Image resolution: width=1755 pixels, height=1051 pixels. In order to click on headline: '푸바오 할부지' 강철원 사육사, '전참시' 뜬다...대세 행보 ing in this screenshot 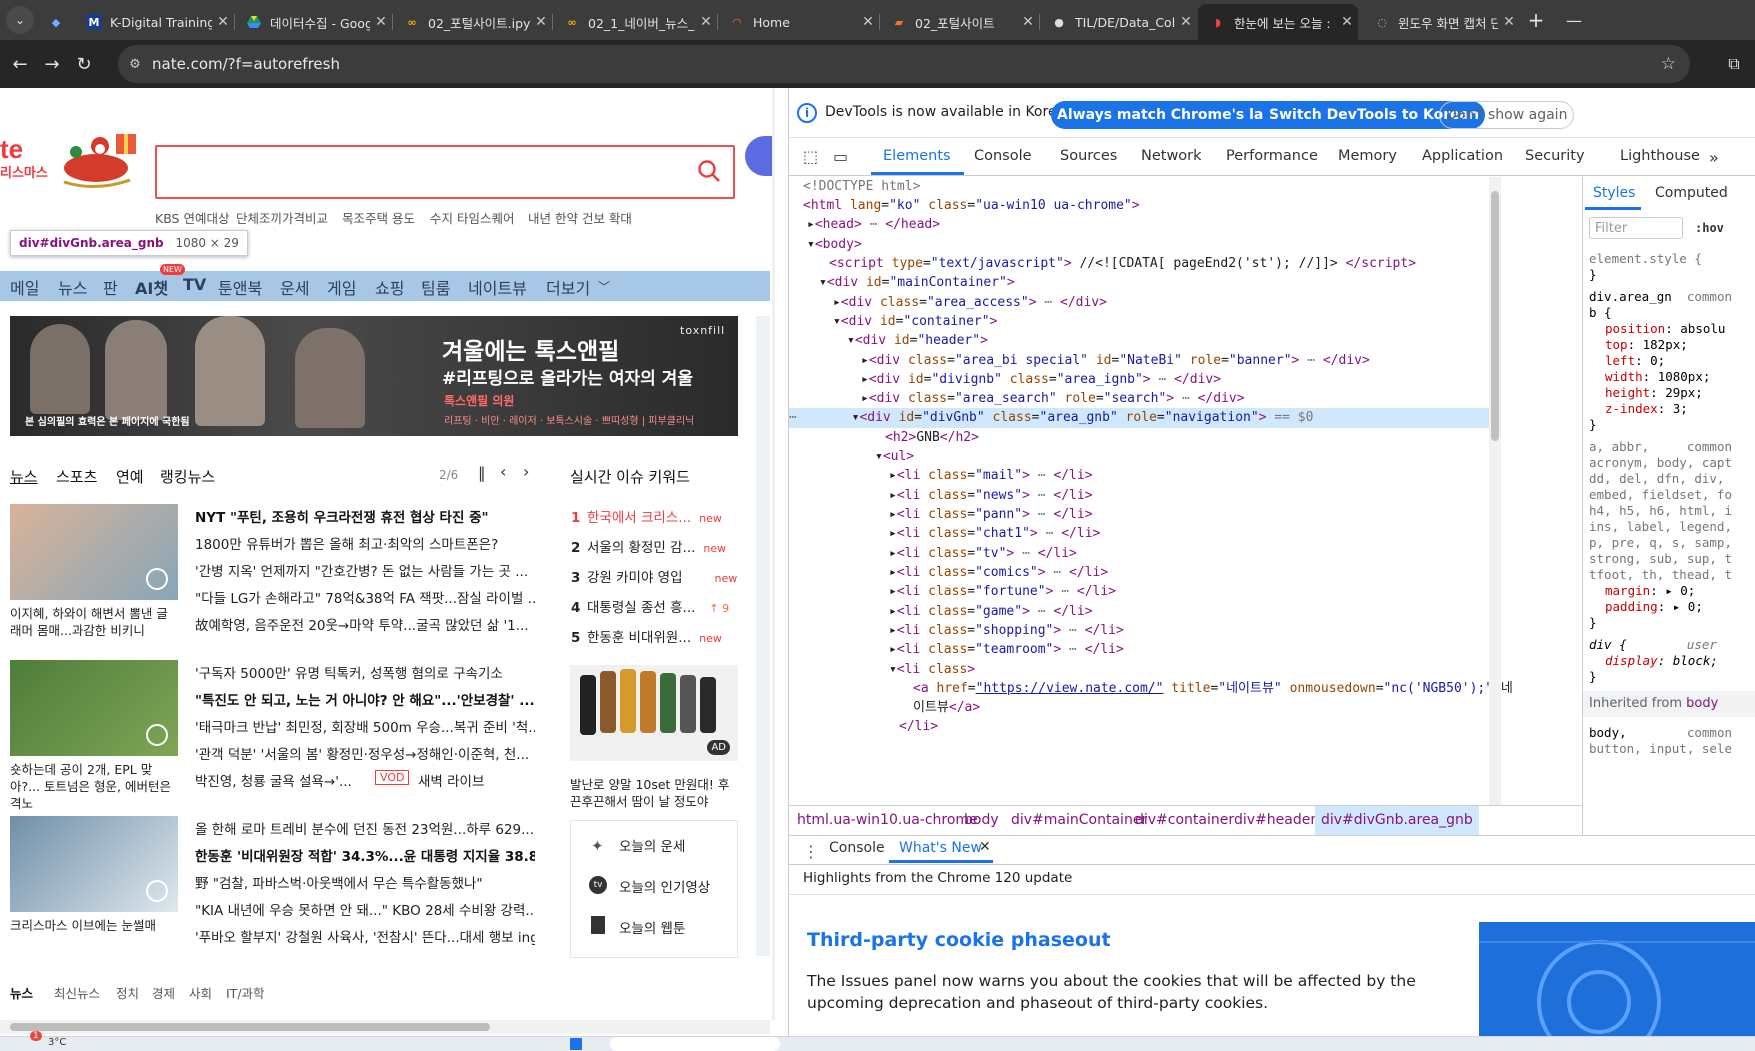, I will do `click(365, 936)`.